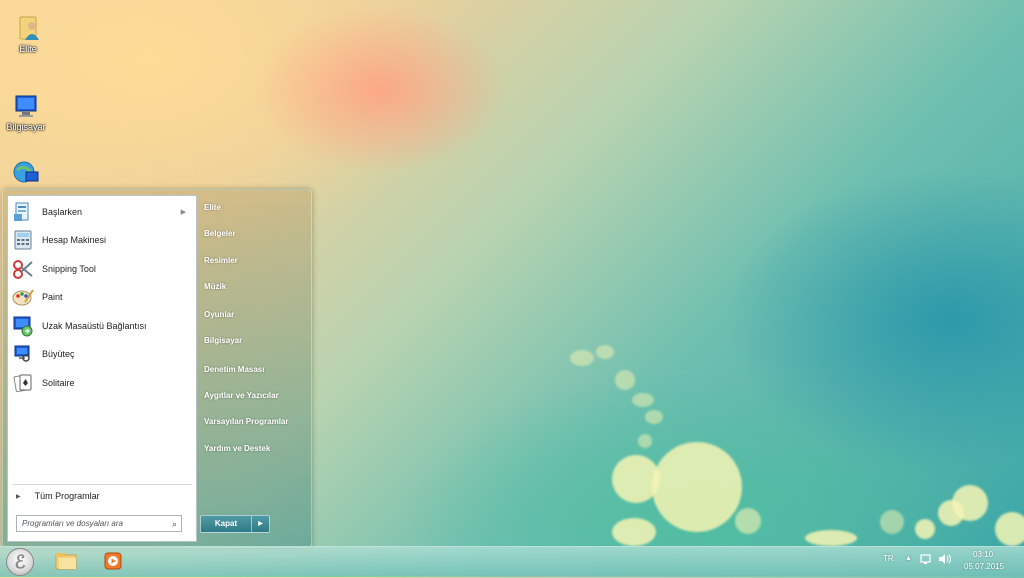  I want to click on search-icon: ⌕, so click(174, 524).